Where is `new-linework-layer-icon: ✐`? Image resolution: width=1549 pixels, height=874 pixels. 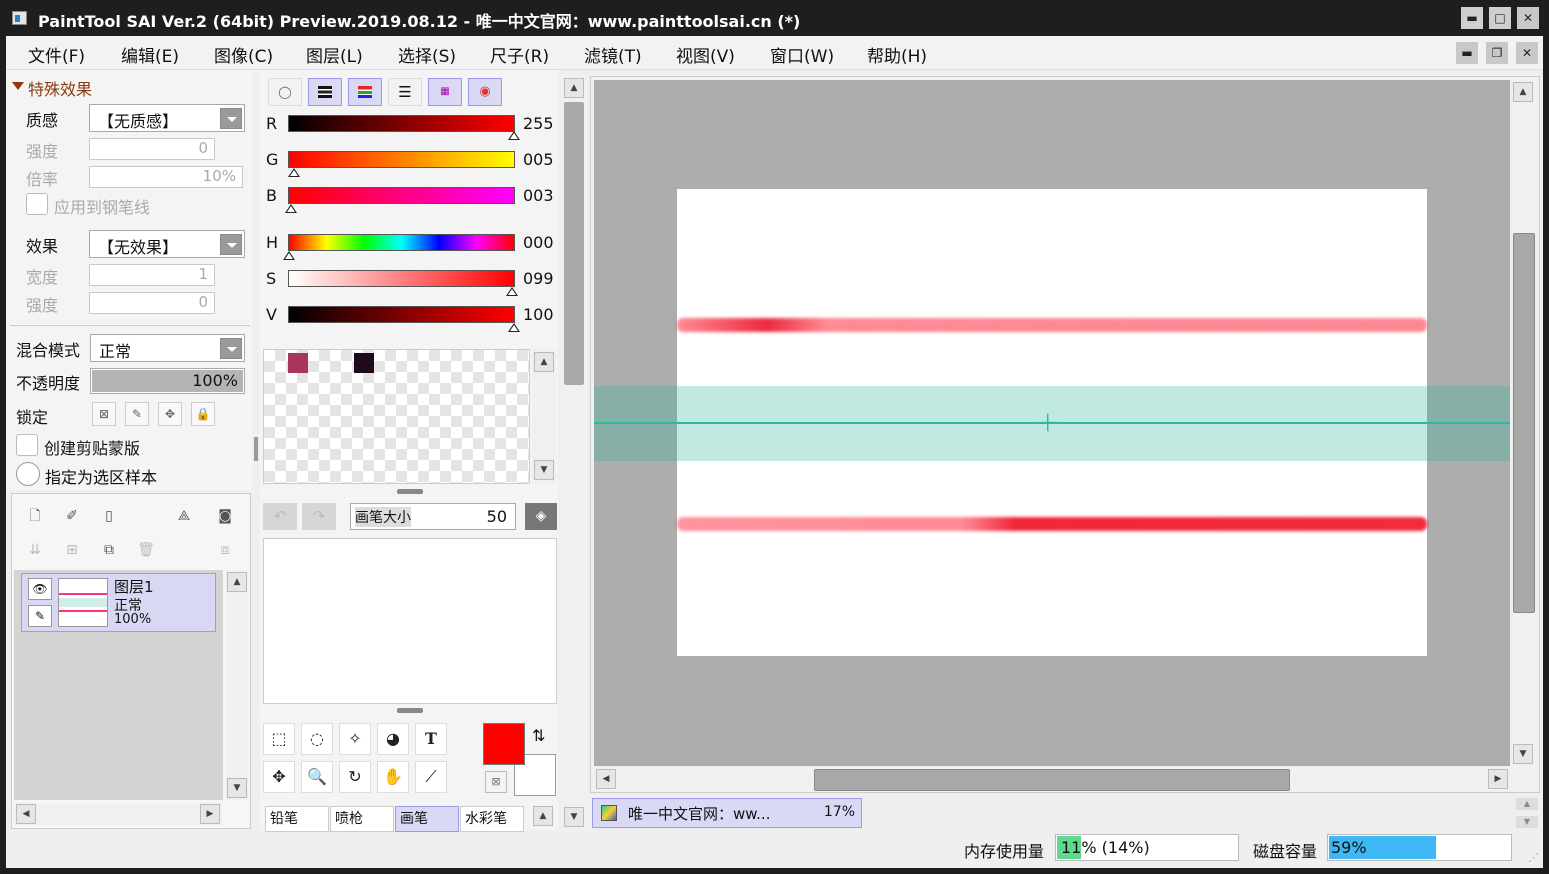 new-linework-layer-icon: ✐ is located at coordinates (72, 516).